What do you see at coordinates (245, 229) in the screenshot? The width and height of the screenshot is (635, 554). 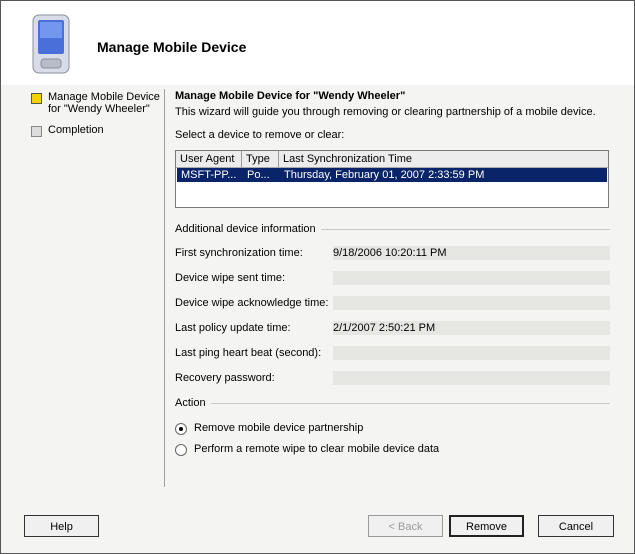 I see `additional-info-section-title: Additional device information` at bounding box center [245, 229].